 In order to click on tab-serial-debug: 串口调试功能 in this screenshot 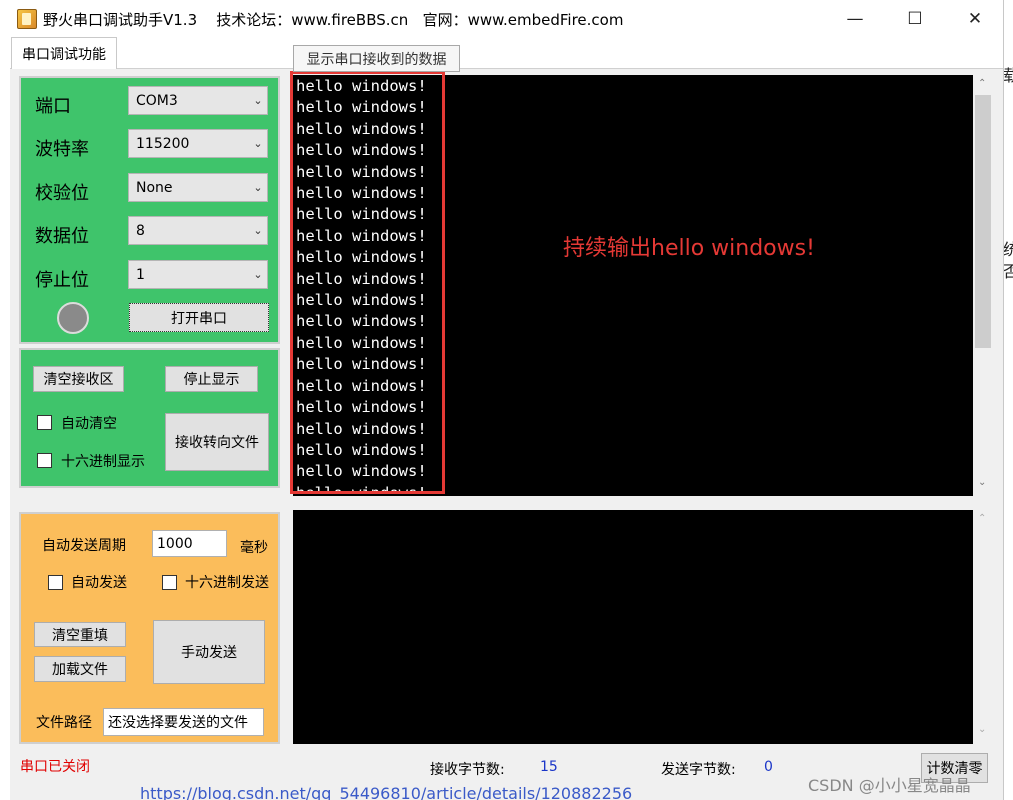, I will do `click(64, 53)`.